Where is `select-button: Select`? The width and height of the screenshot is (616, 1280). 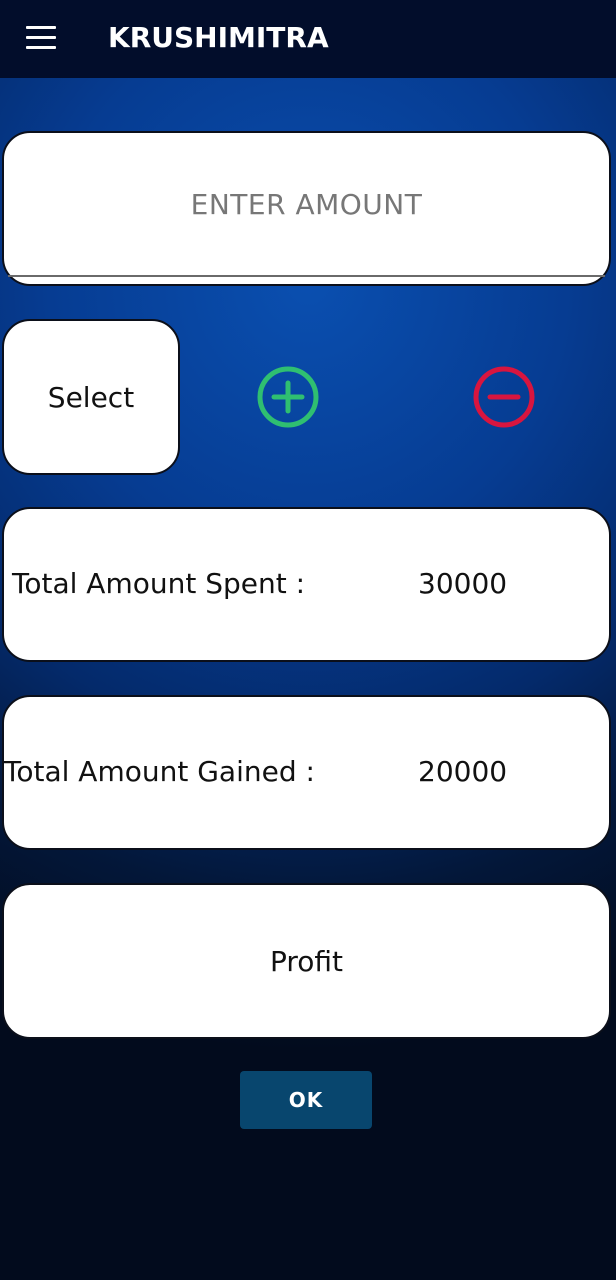
select-button: Select is located at coordinates (91, 397).